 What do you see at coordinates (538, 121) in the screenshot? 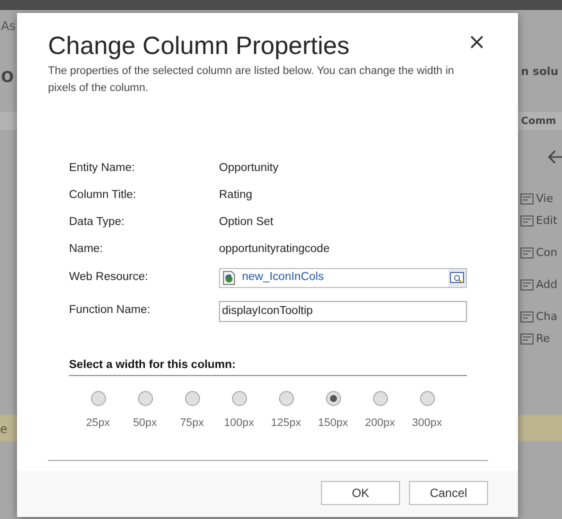
I see `panel-tab: Comm` at bounding box center [538, 121].